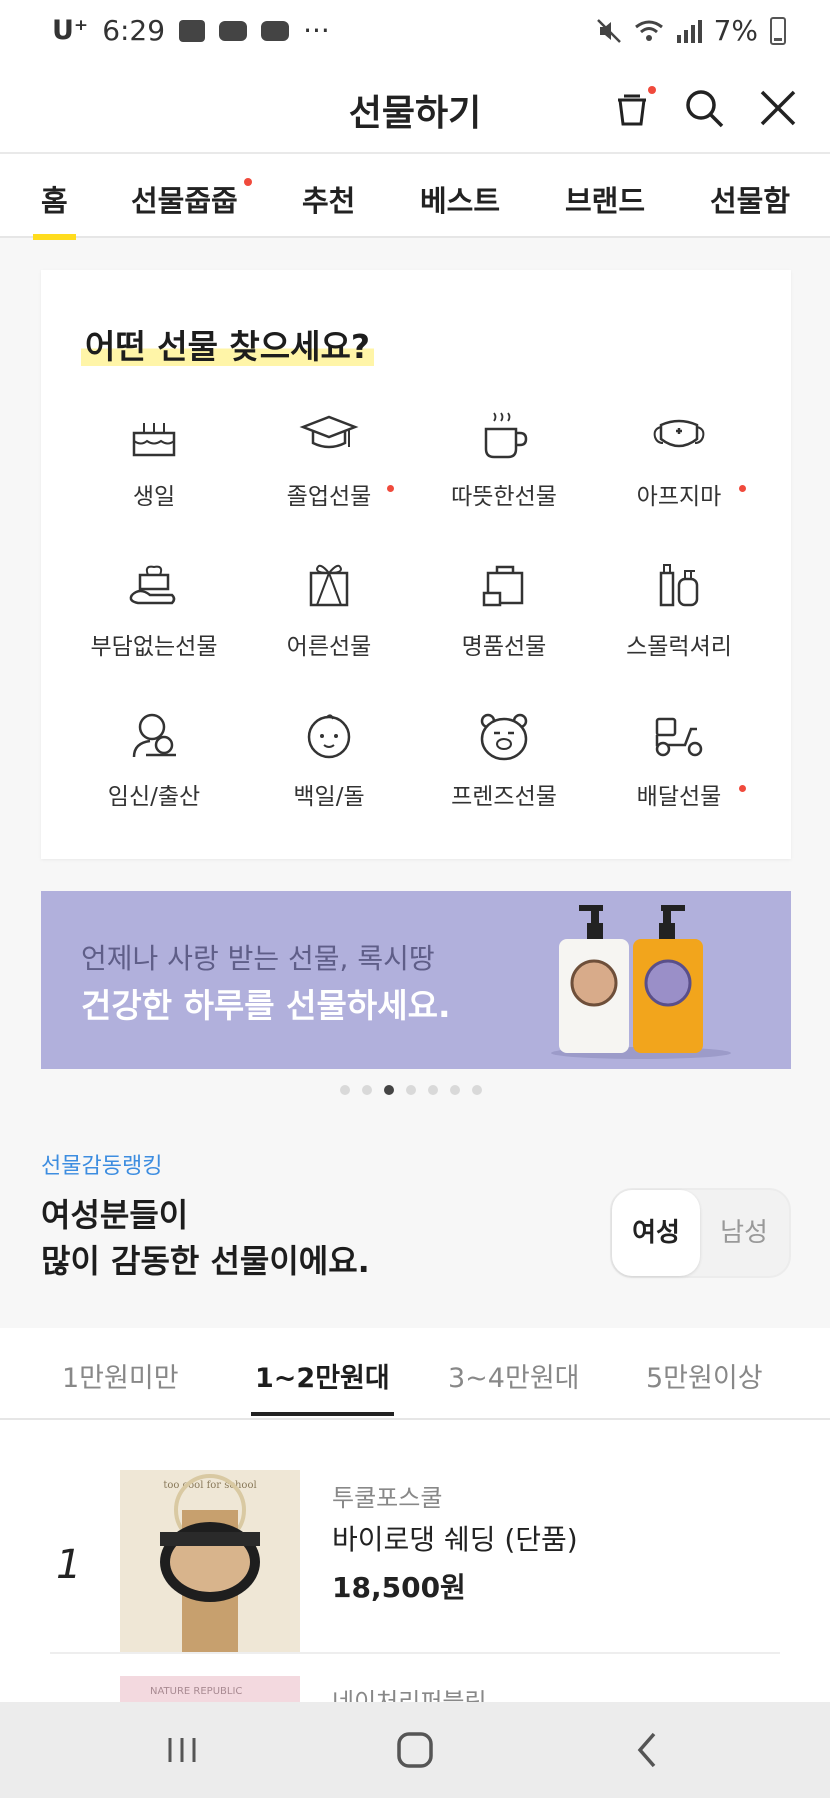  What do you see at coordinates (387, 1498) in the screenshot?
I see `product-brand: 투쿨포스쿨` at bounding box center [387, 1498].